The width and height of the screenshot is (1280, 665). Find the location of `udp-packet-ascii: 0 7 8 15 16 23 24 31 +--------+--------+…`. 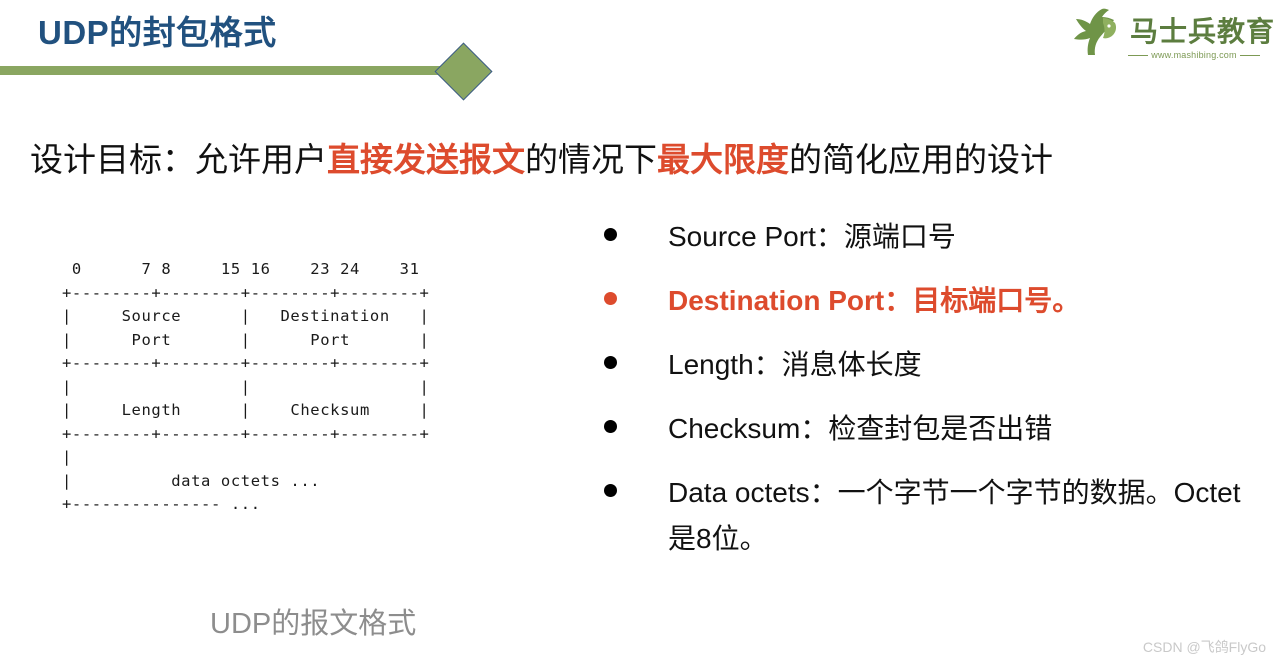

udp-packet-ascii: 0 7 8 15 16 23 24 31 +--------+--------+… is located at coordinates (246, 386).